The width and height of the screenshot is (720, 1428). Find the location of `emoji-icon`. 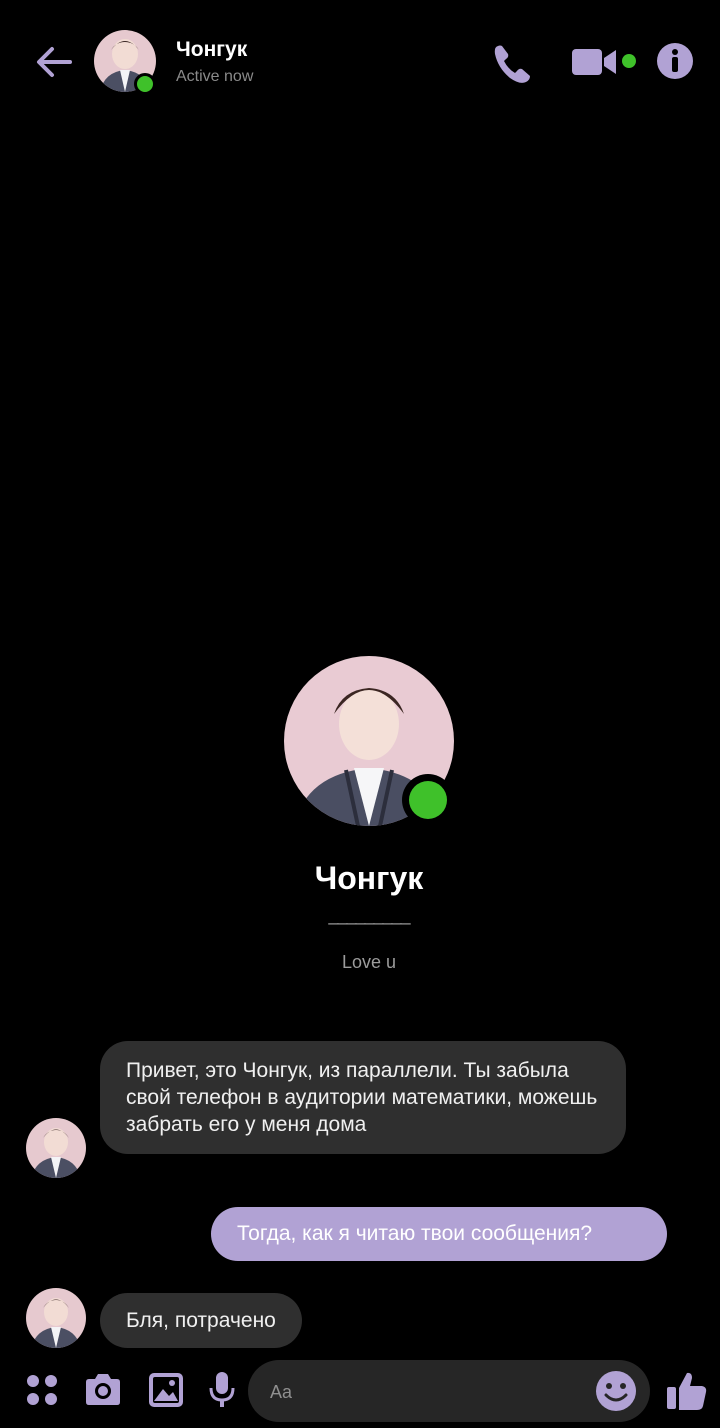

emoji-icon is located at coordinates (616, 1391).